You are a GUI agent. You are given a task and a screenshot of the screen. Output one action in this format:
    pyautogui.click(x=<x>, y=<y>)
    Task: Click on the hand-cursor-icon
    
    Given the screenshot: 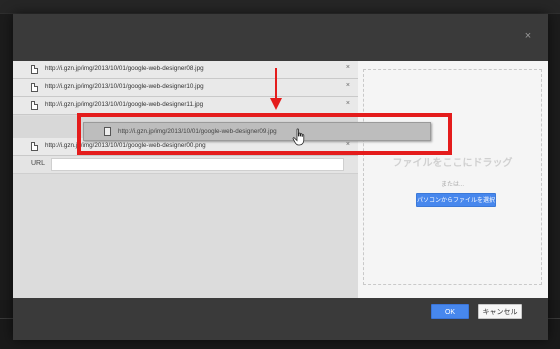 What is the action you would take?
    pyautogui.click(x=298, y=137)
    